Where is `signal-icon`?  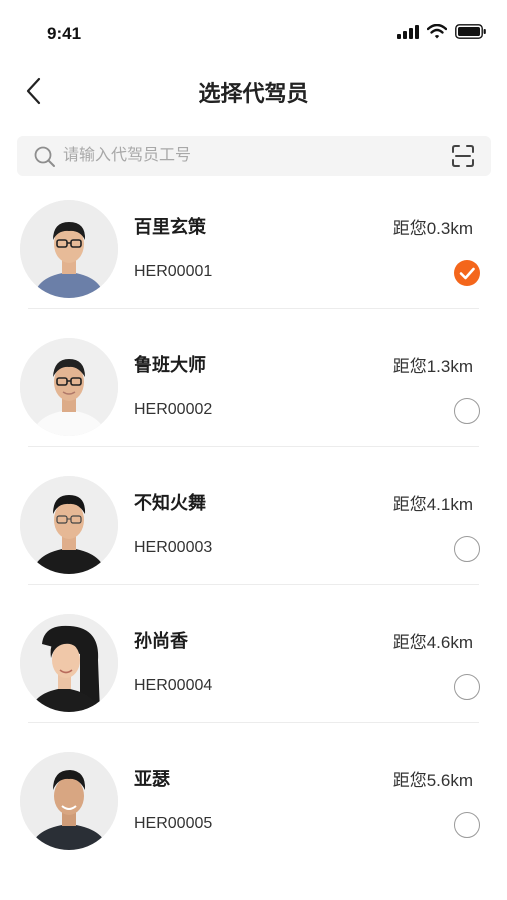
signal-icon is located at coordinates (408, 31).